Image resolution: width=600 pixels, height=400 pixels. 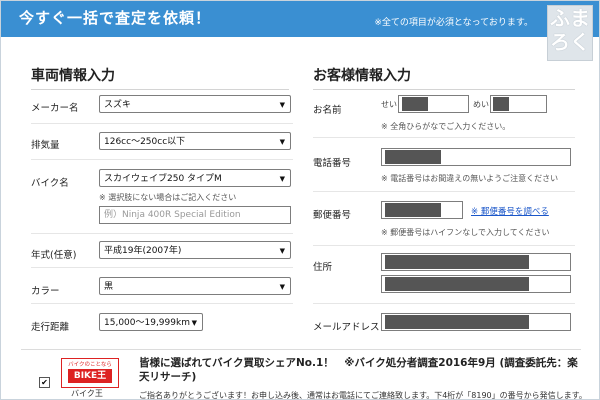 What do you see at coordinates (323, 267) in the screenshot?
I see `address-label: 住所` at bounding box center [323, 267].